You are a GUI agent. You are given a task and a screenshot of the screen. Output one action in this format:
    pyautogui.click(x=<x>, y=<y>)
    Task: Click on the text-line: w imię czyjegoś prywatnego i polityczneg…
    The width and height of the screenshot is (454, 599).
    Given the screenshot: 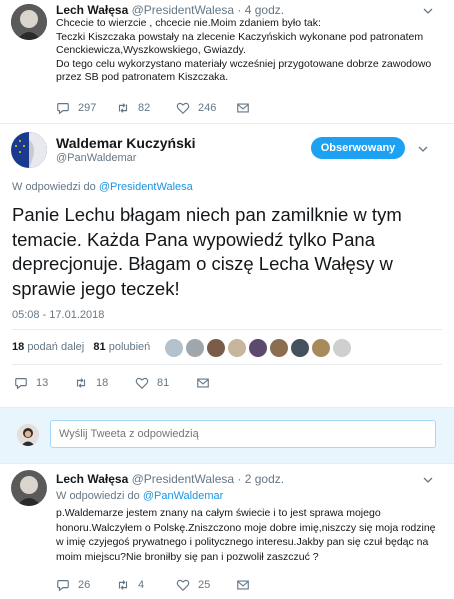 What is the action you would take?
    pyautogui.click(x=242, y=542)
    